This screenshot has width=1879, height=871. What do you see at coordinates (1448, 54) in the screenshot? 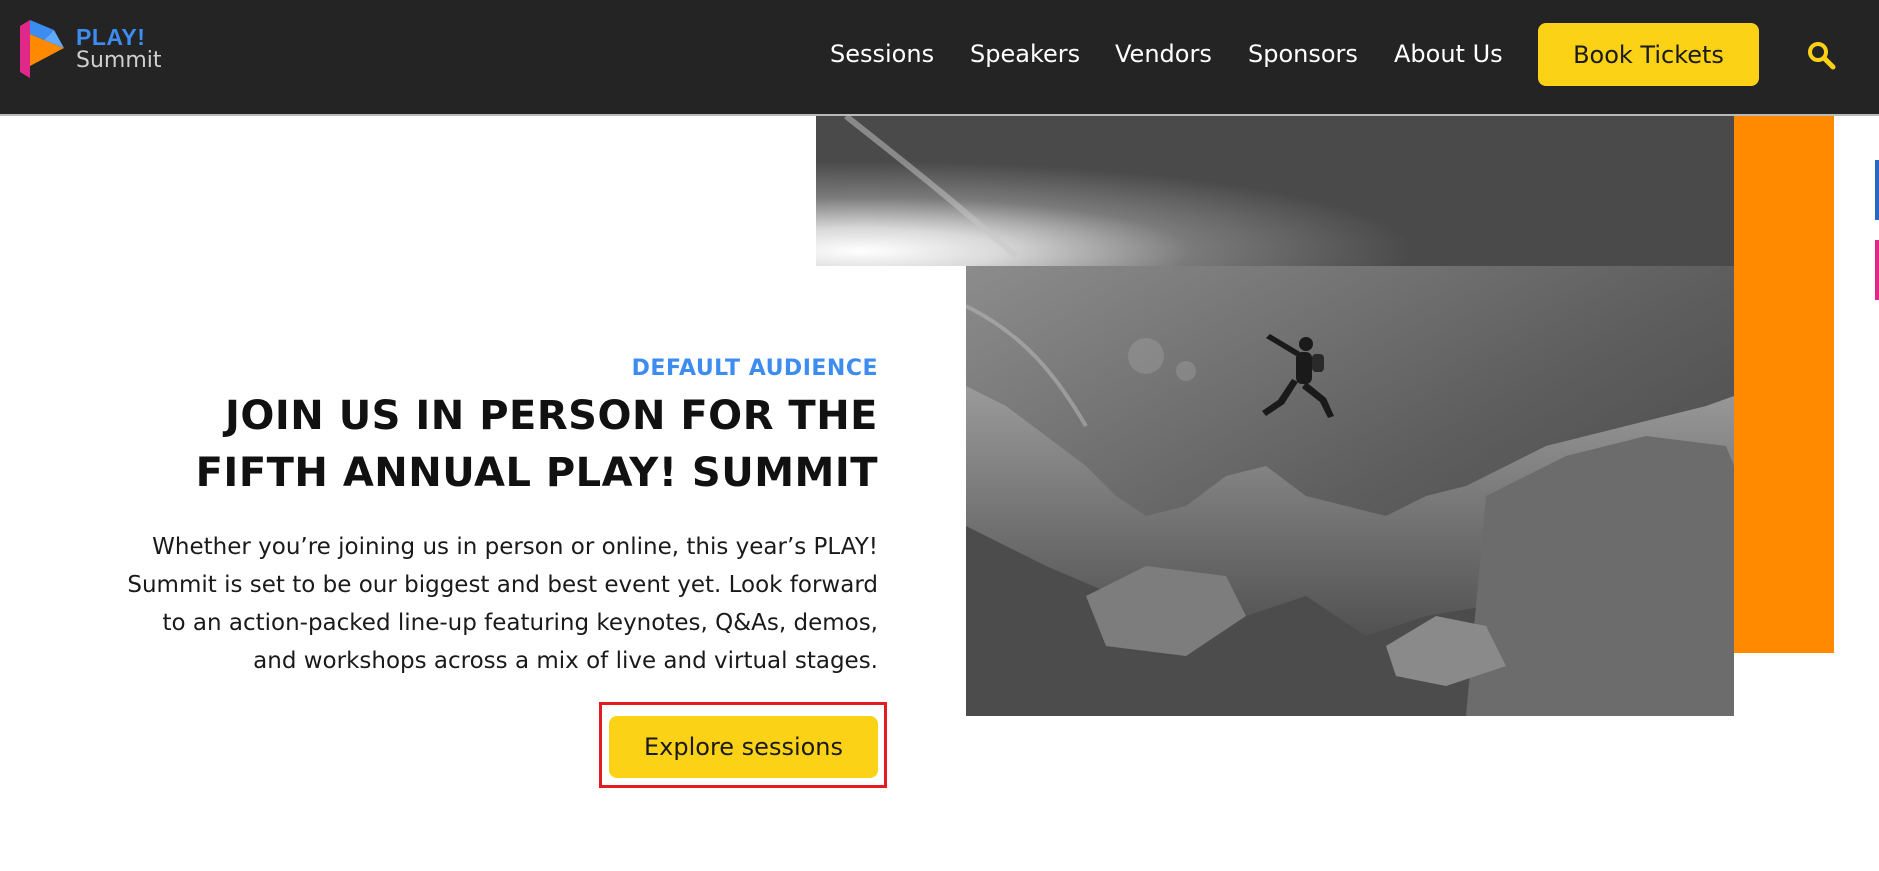
I see `nav-about-us: About Us` at bounding box center [1448, 54].